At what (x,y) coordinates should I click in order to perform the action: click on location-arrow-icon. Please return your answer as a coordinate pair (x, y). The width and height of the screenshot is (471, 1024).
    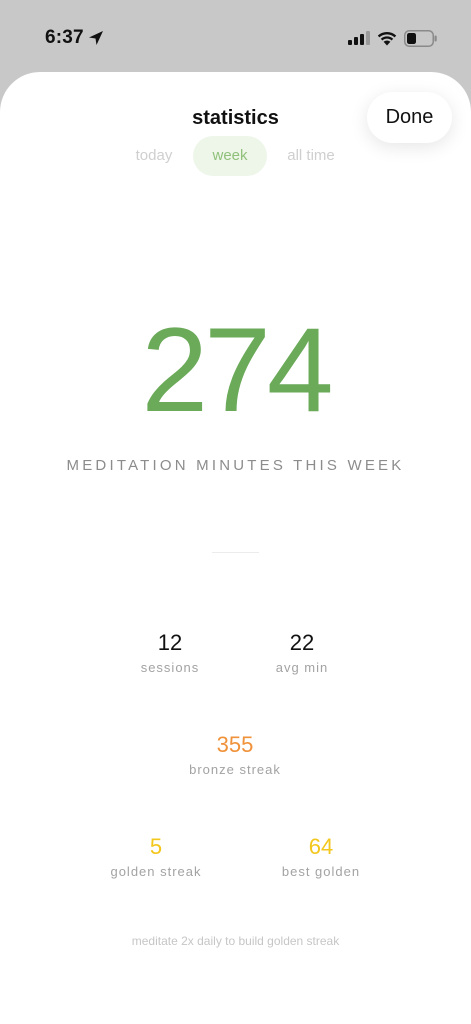
    Looking at the image, I should click on (96, 38).